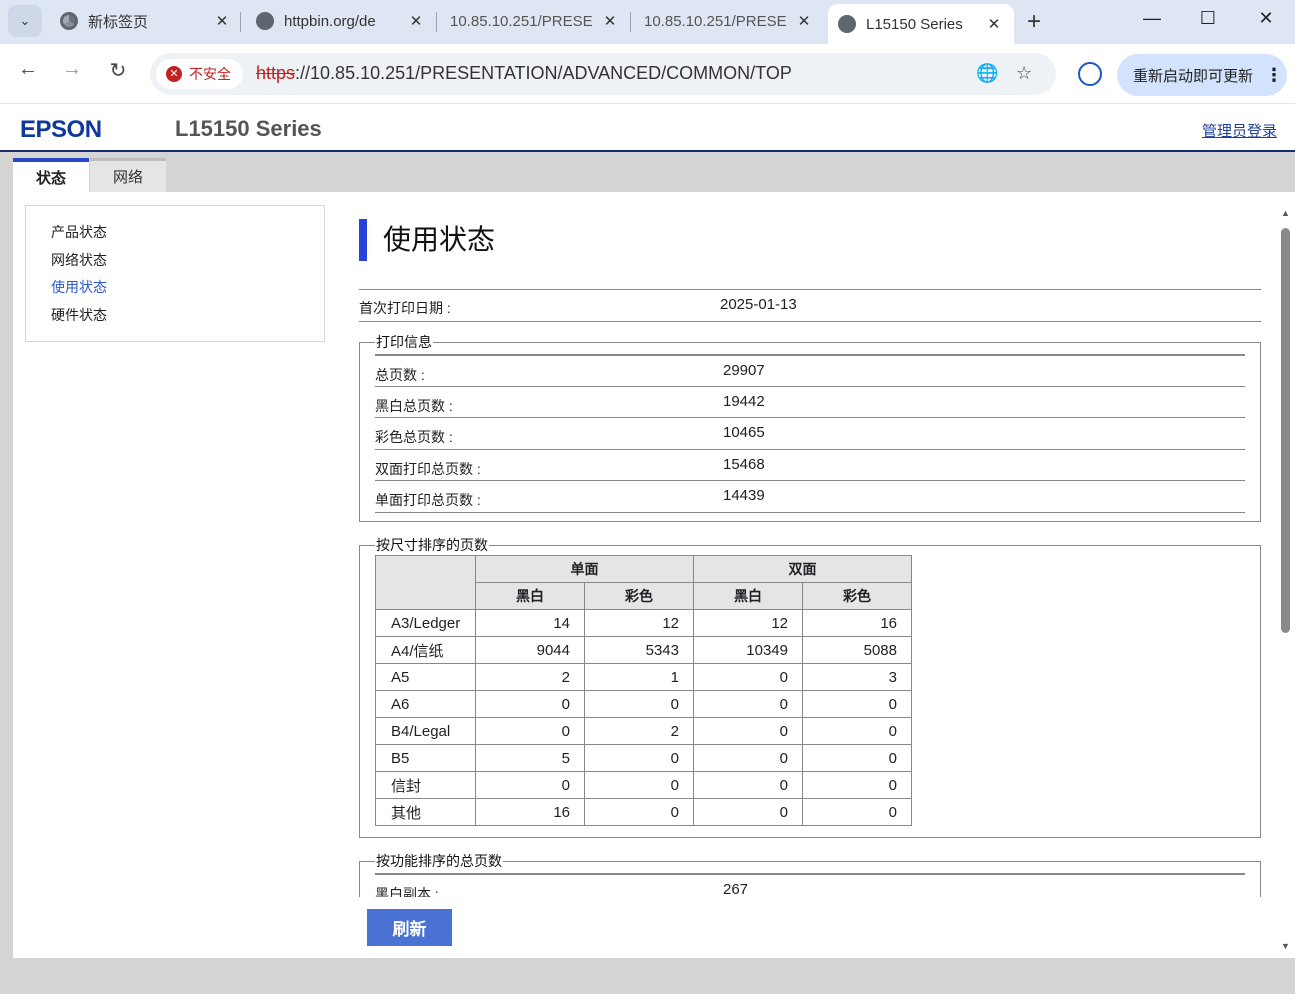  Describe the element at coordinates (748, 596) in the screenshot. I see `column-header: 黑白` at that location.